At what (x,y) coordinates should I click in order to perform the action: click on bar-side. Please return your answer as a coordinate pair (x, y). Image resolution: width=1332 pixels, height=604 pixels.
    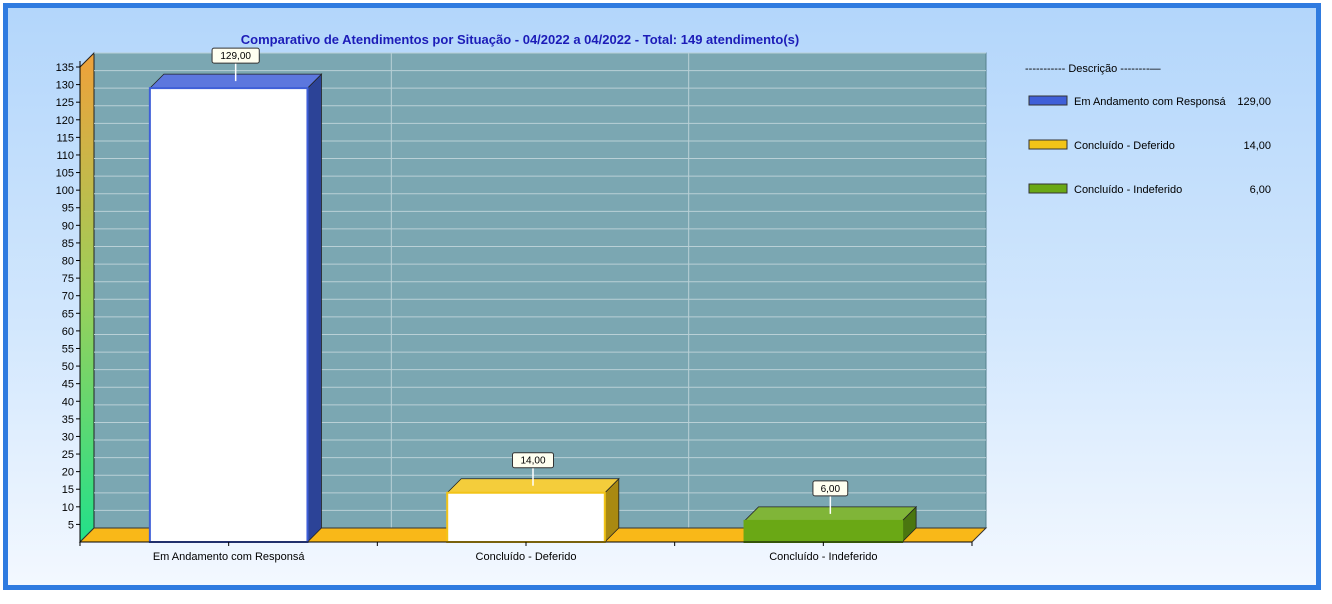
    Looking at the image, I should click on (314, 308).